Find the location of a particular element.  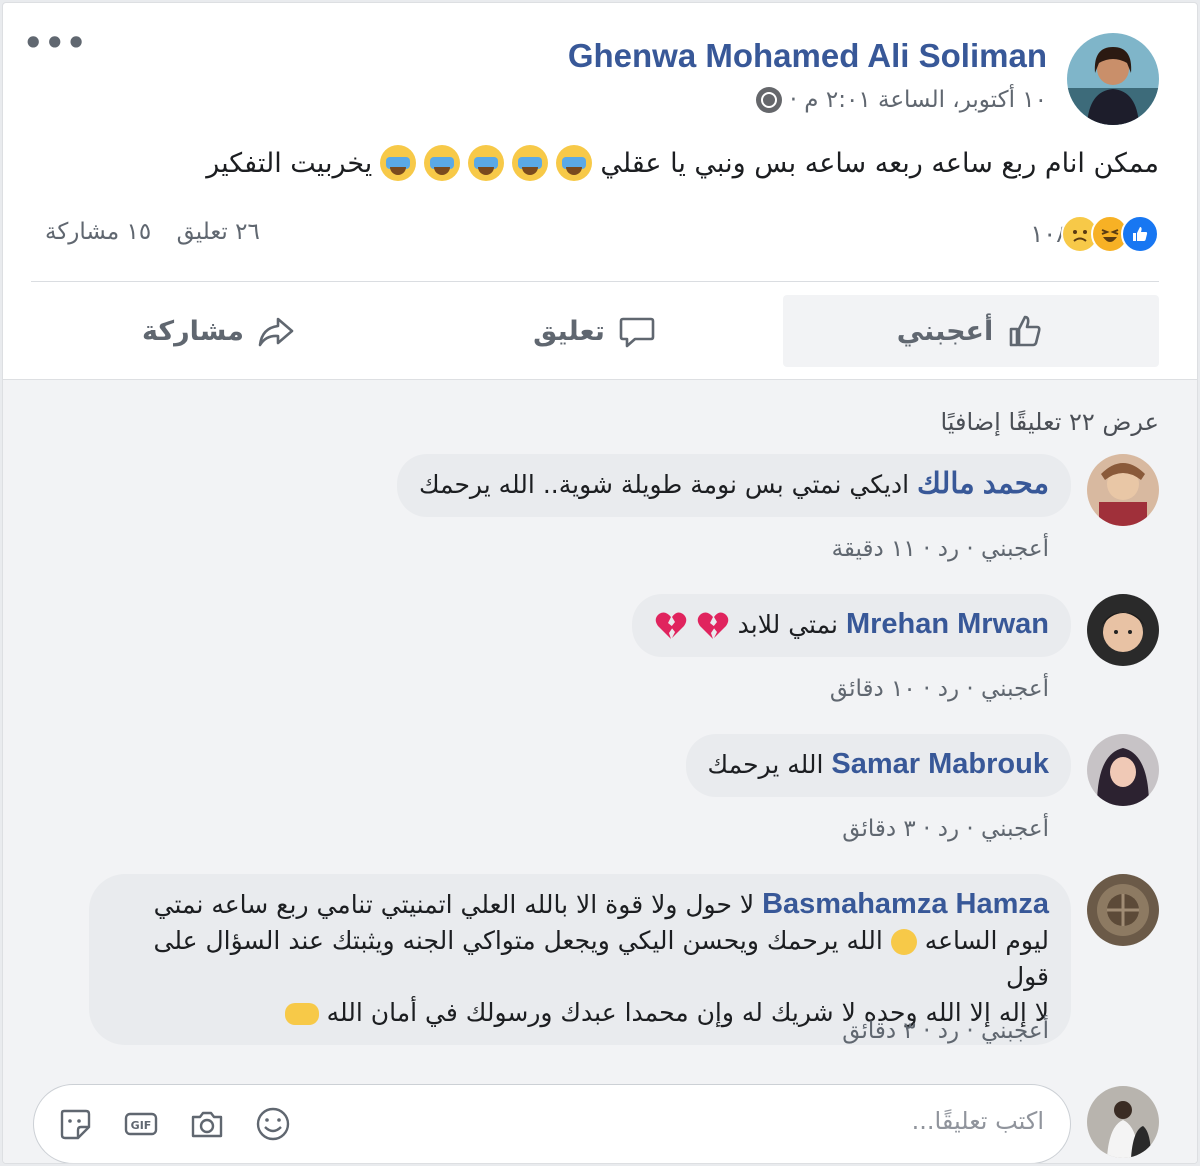

comment-bubble: Mrehan Mrwan نمتي للابد is located at coordinates (851, 625).